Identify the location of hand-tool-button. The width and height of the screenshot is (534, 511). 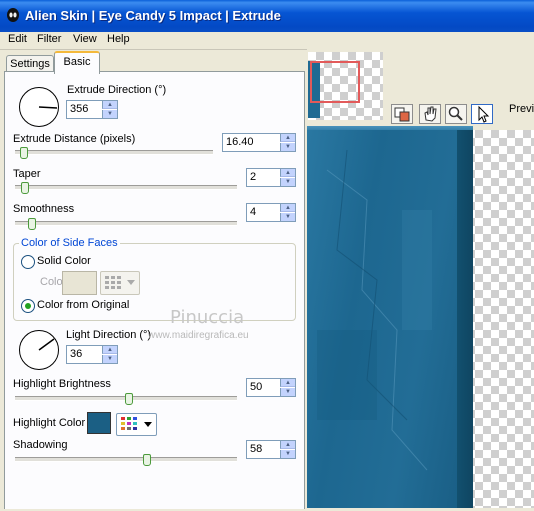
(430, 114).